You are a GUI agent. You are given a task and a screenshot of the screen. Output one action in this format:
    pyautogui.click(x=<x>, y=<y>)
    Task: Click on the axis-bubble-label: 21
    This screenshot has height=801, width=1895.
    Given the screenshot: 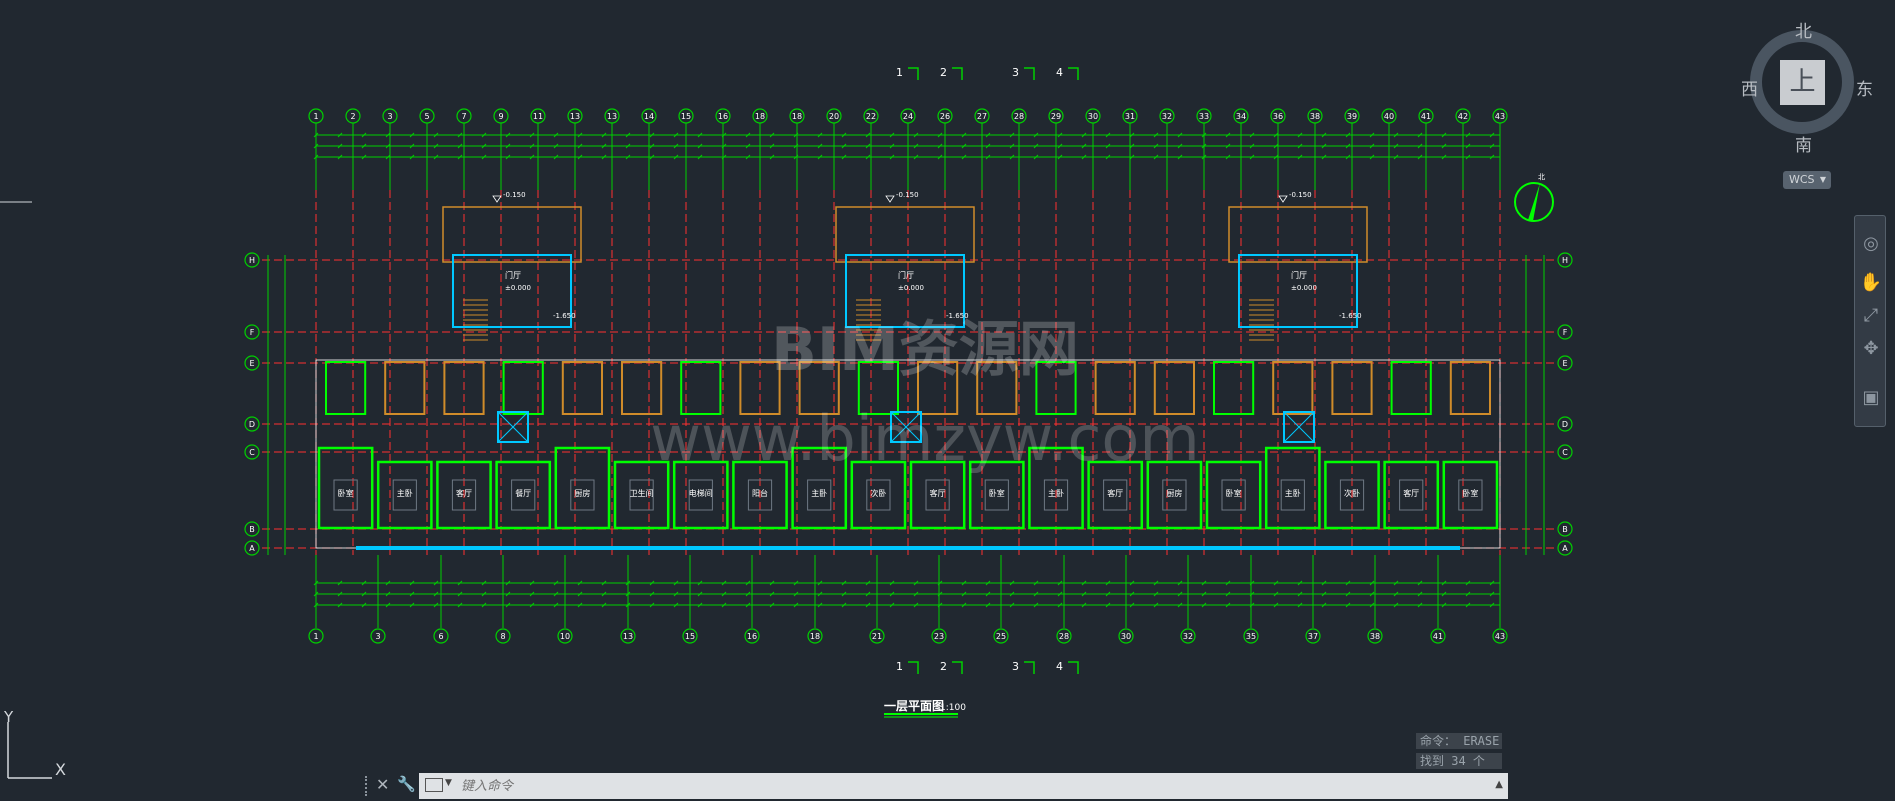 What is the action you would take?
    pyautogui.click(x=877, y=636)
    